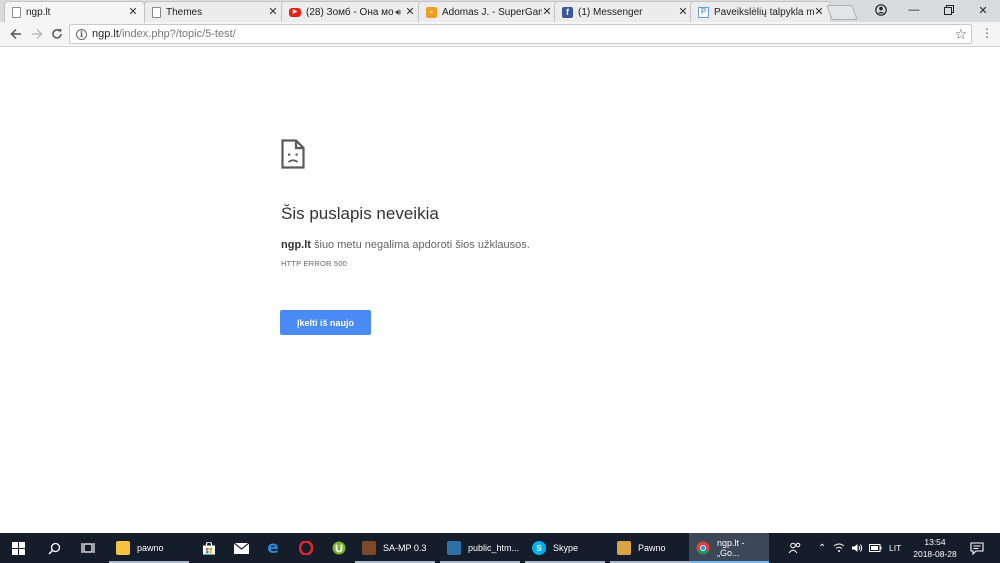 The image size is (1000, 563). I want to click on taskbar-app-label: Skype, so click(566, 548).